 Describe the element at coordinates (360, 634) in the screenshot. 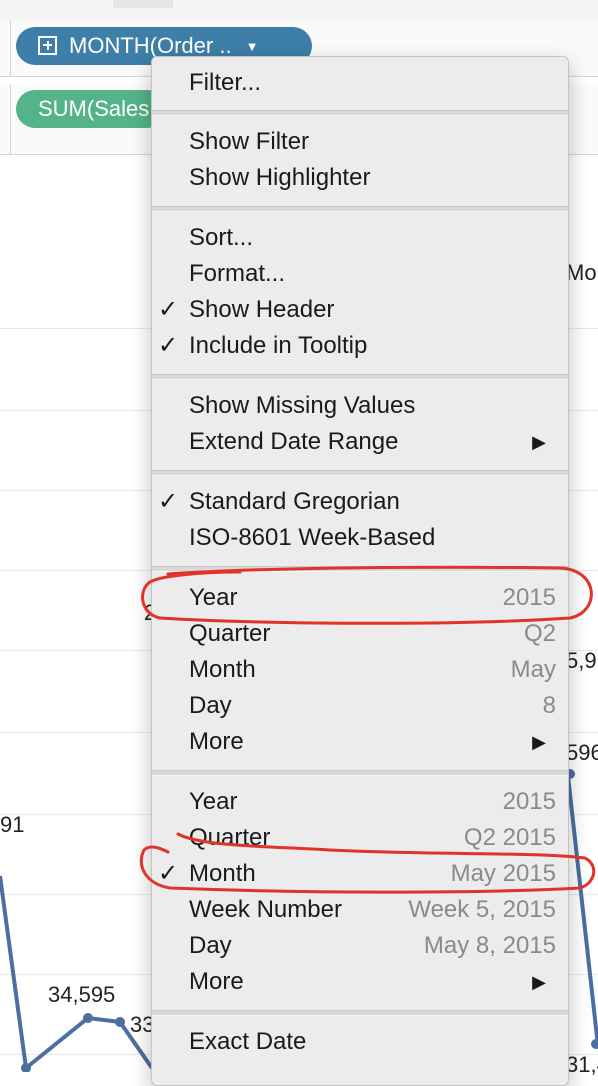

I see `menu-item-discrete-quarter: Quarter Q2` at that location.